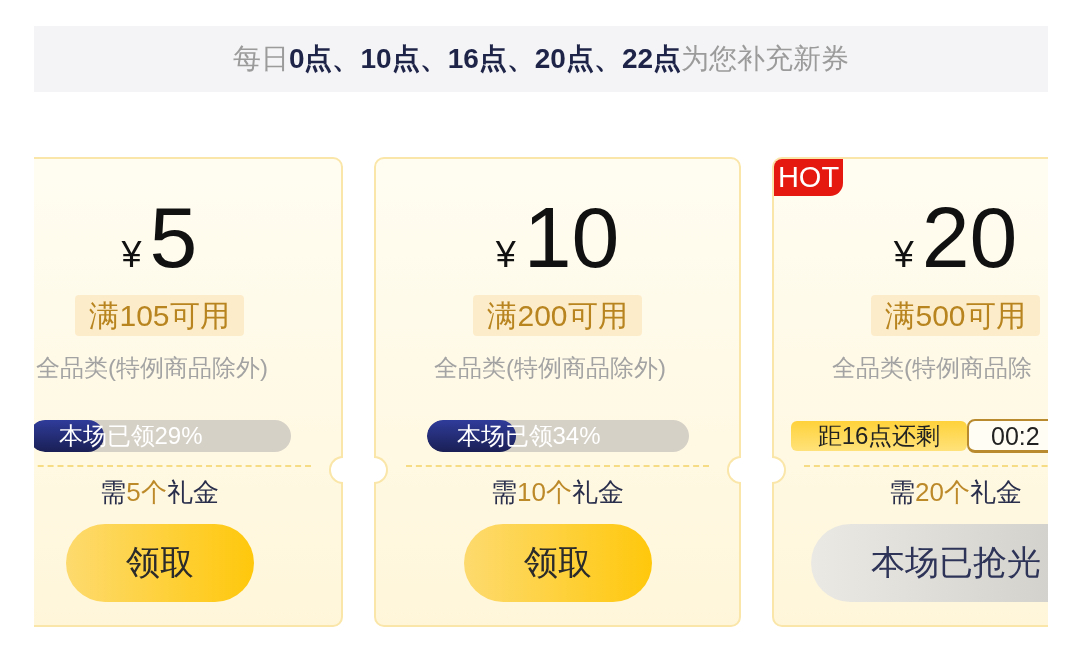 This screenshot has width=1080, height=660. I want to click on price-amount: 5, so click(173, 237).